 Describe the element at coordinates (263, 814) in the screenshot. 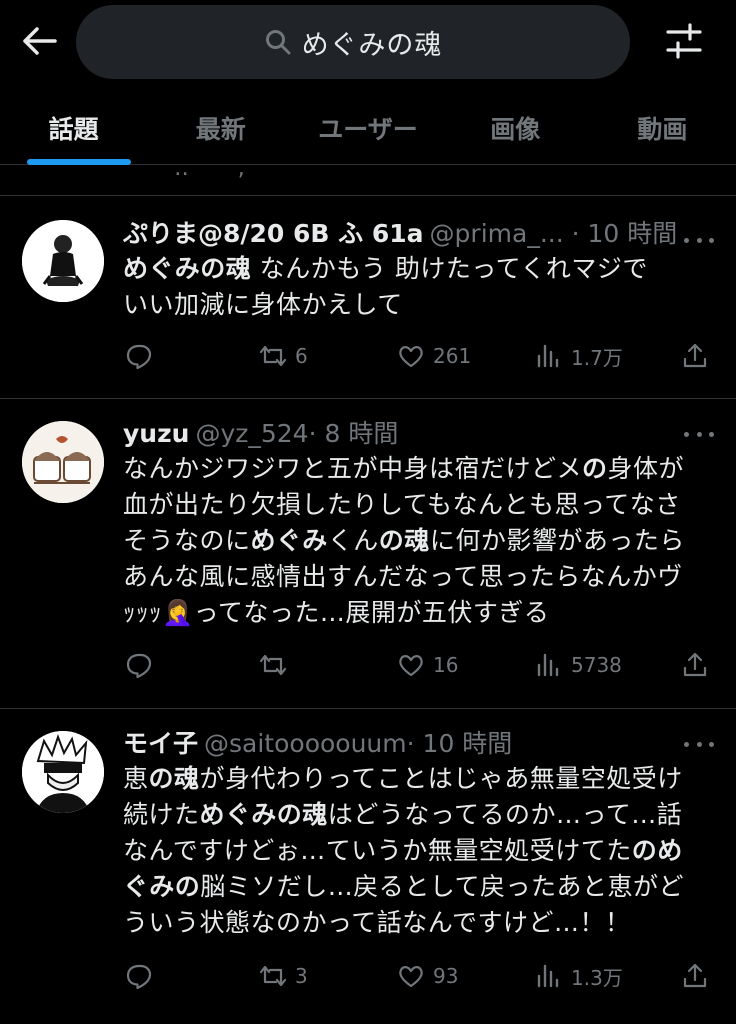

I see `search-match-highlight: めぐみの魂` at that location.